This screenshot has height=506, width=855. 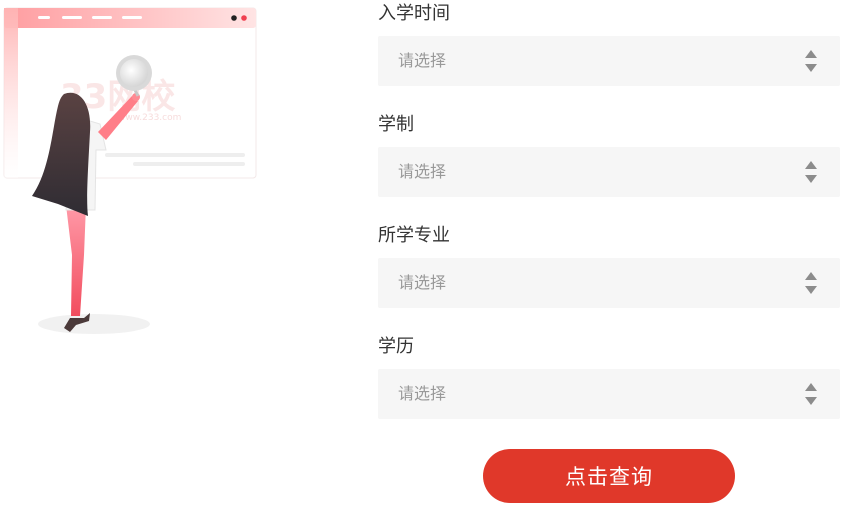 I want to click on program-length-placeholder: 请选择, so click(x=422, y=171).